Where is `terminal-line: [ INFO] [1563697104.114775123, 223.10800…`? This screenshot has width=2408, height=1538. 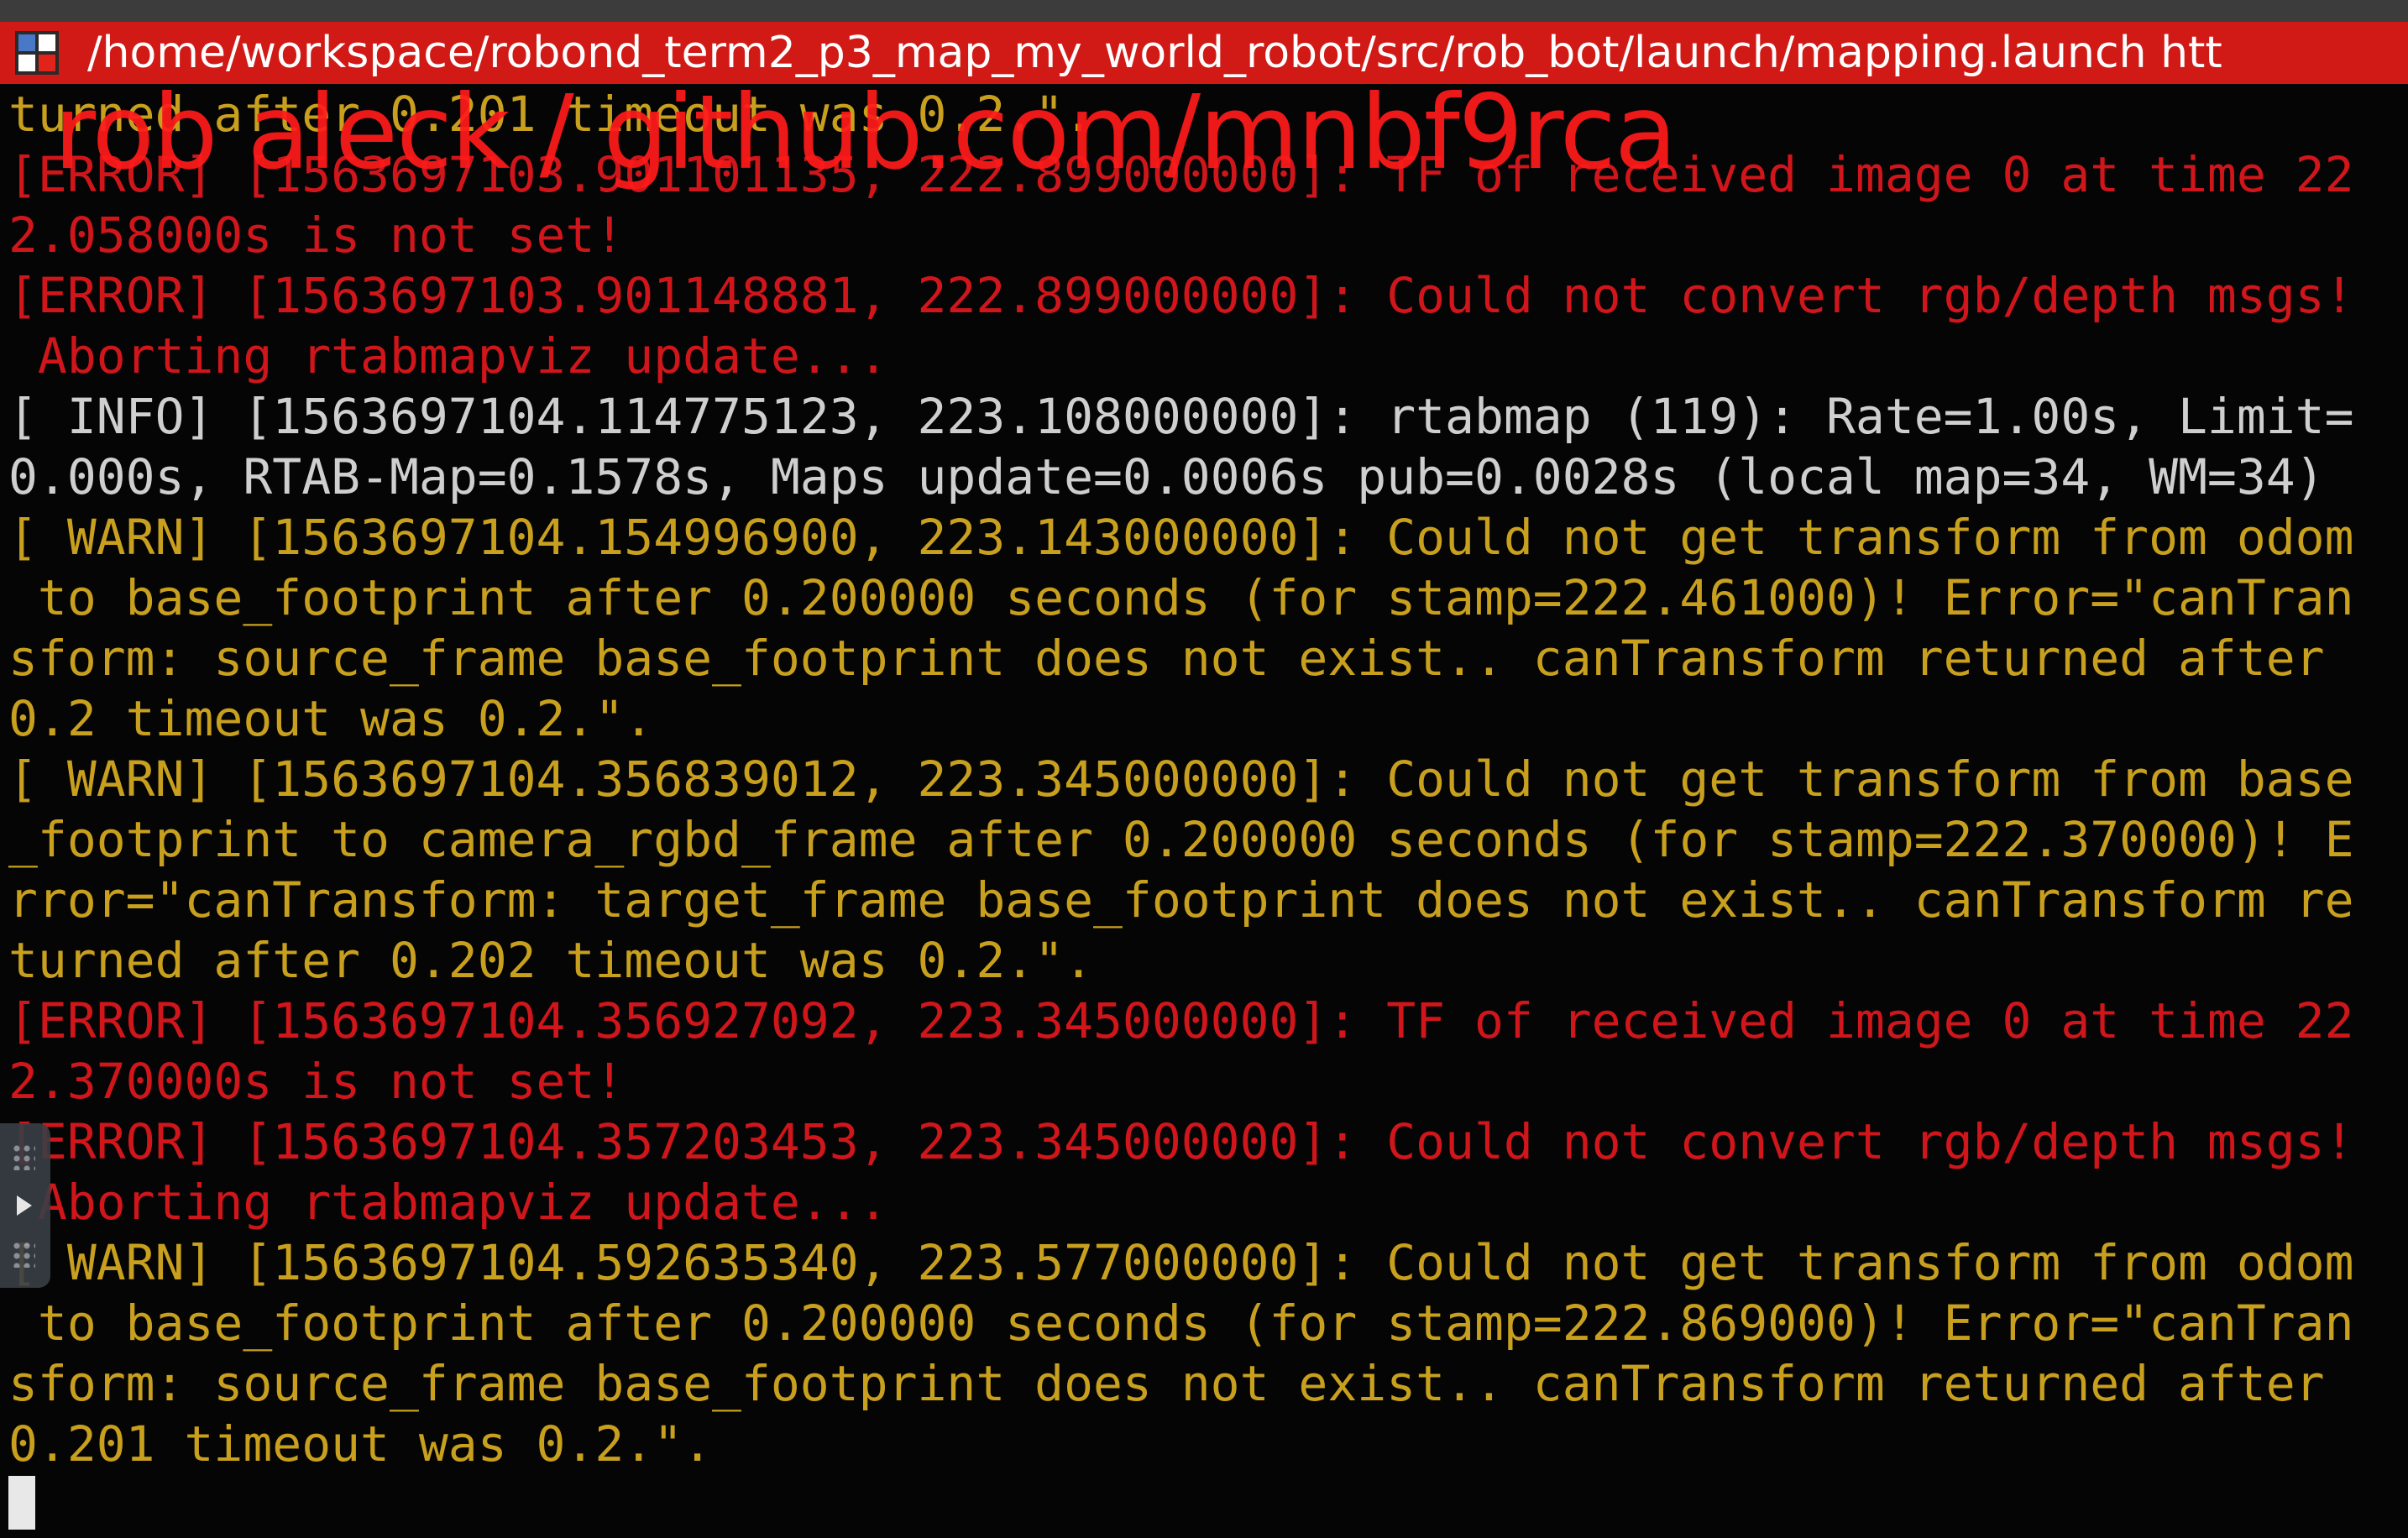 terminal-line: [ INFO] [1563697104.114775123, 223.10800… is located at coordinates (1181, 416).